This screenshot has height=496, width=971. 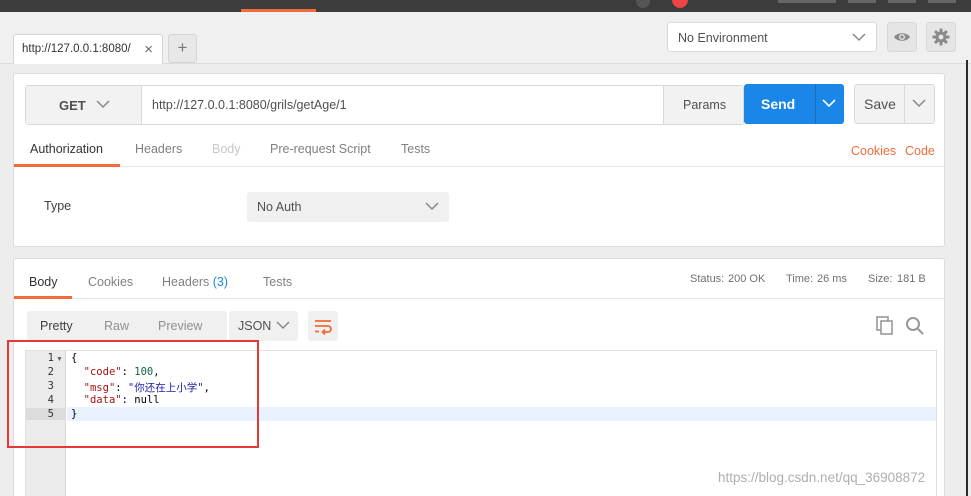 What do you see at coordinates (148, 49) in the screenshot?
I see `close-tab-icon: ×` at bounding box center [148, 49].